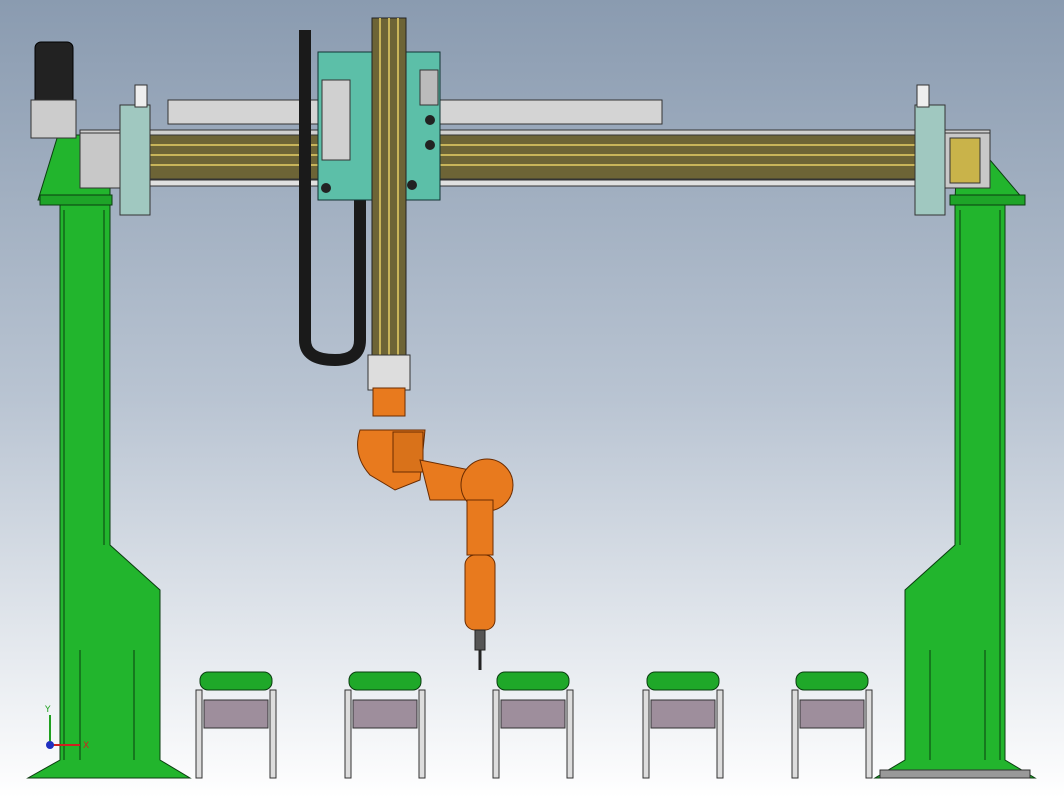 This screenshot has height=798, width=1064. What do you see at coordinates (53, 90) in the screenshot?
I see `x-axis-motor` at bounding box center [53, 90].